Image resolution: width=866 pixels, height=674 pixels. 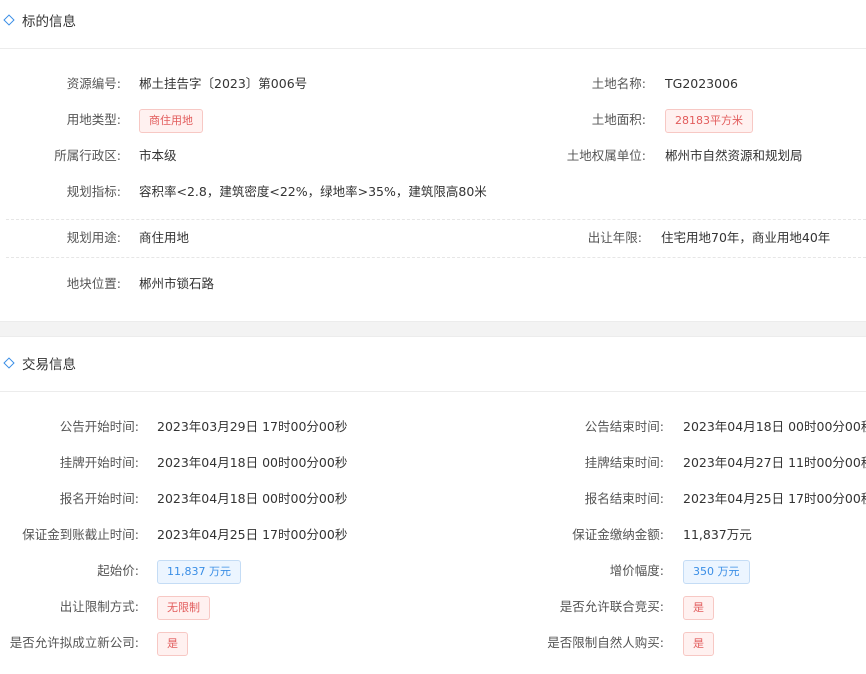 I want to click on land-area-label: 土地面积:, so click(x=618, y=119).